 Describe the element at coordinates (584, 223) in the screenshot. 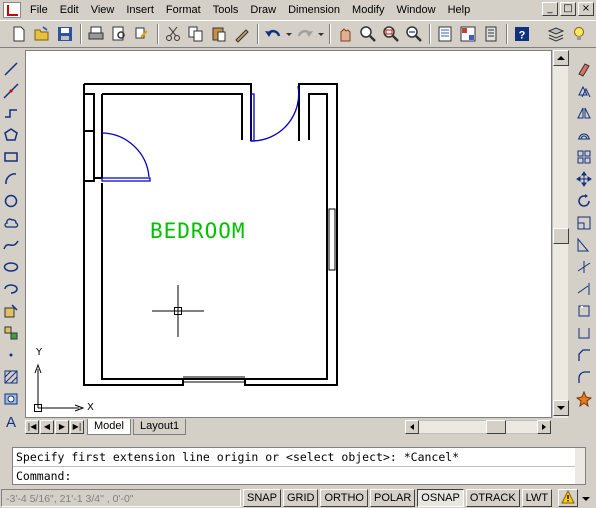

I see `scale-icon` at that location.